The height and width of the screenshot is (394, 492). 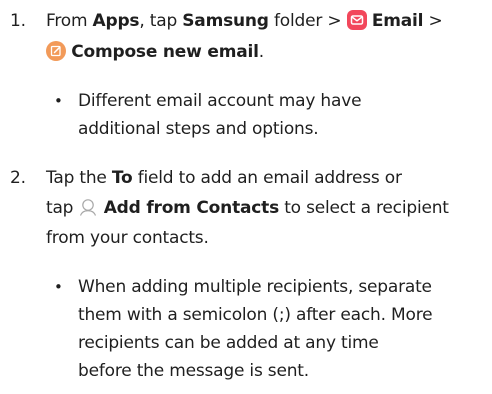 I want to click on step-2-number: 2., so click(x=18, y=178).